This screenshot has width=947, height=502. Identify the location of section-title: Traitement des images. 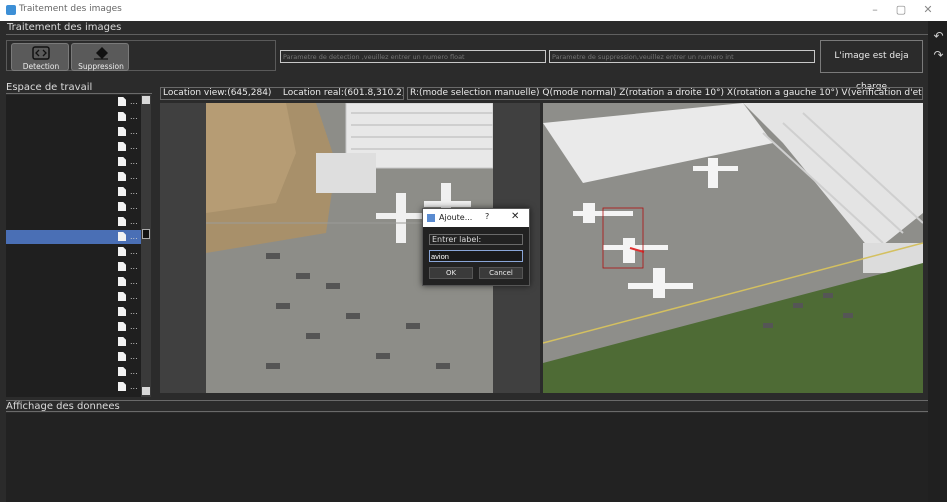
(64, 27).